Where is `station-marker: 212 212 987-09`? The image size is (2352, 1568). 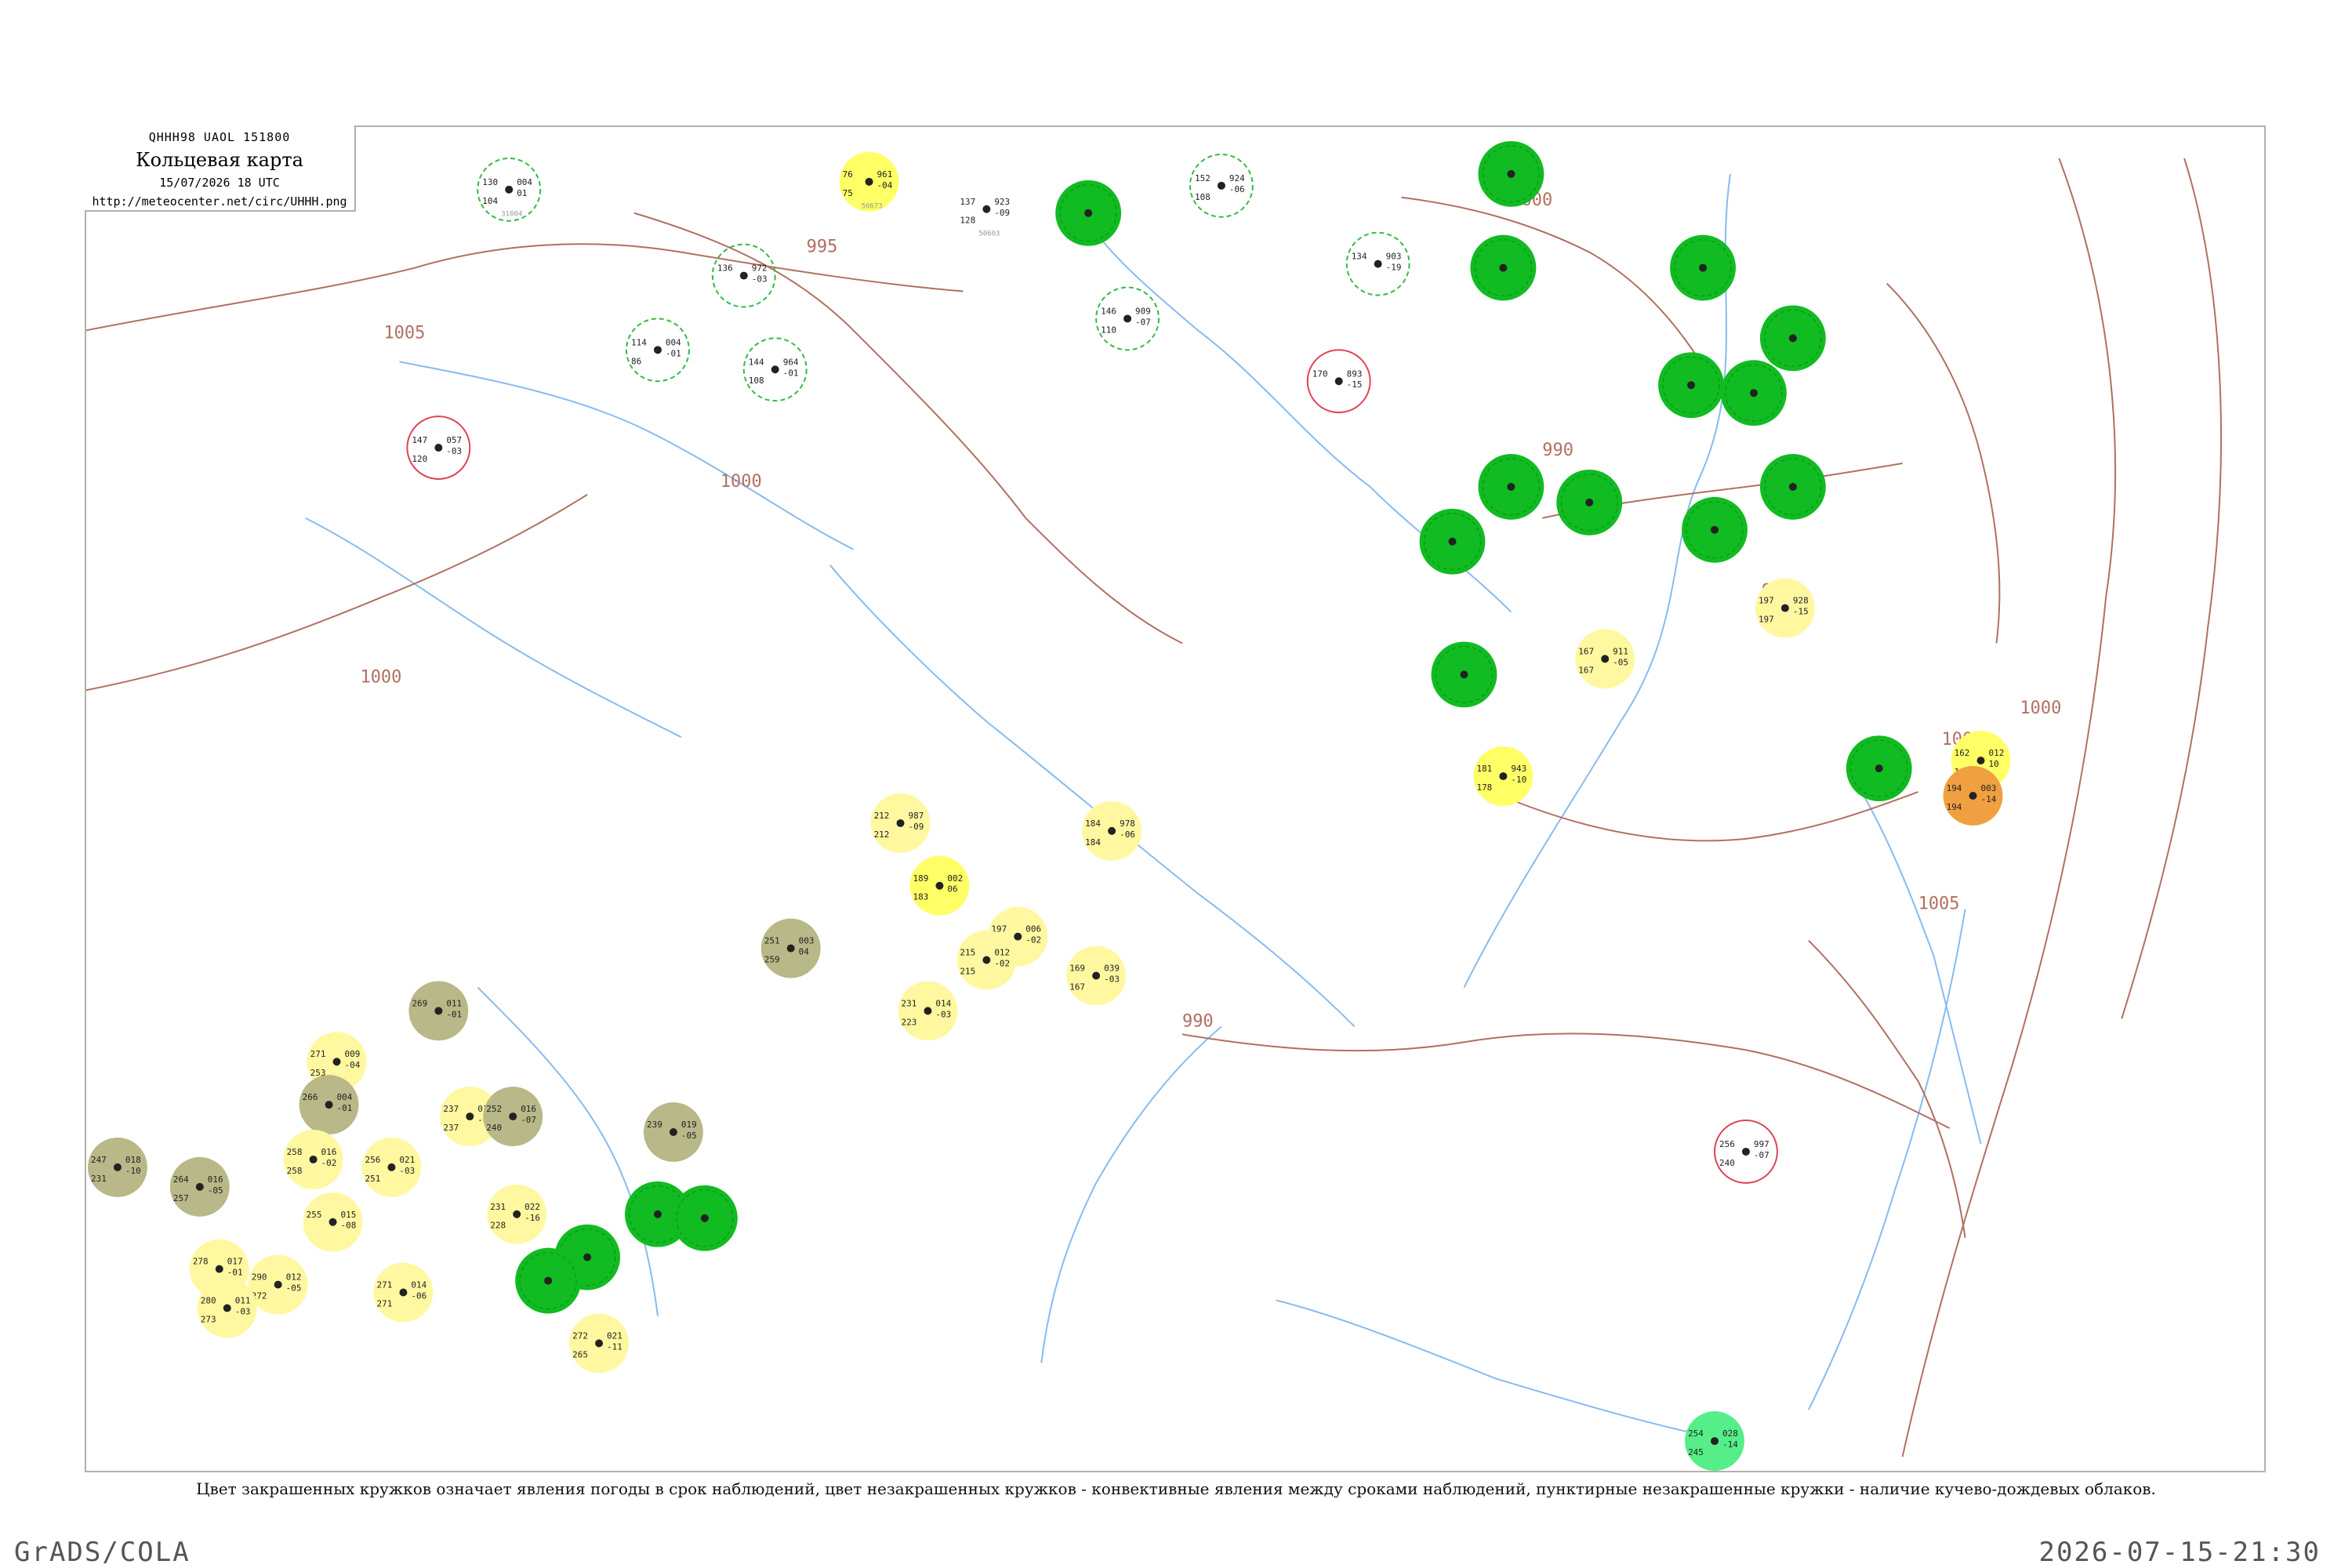
station-marker: 212 212 987-09 is located at coordinates (900, 823).